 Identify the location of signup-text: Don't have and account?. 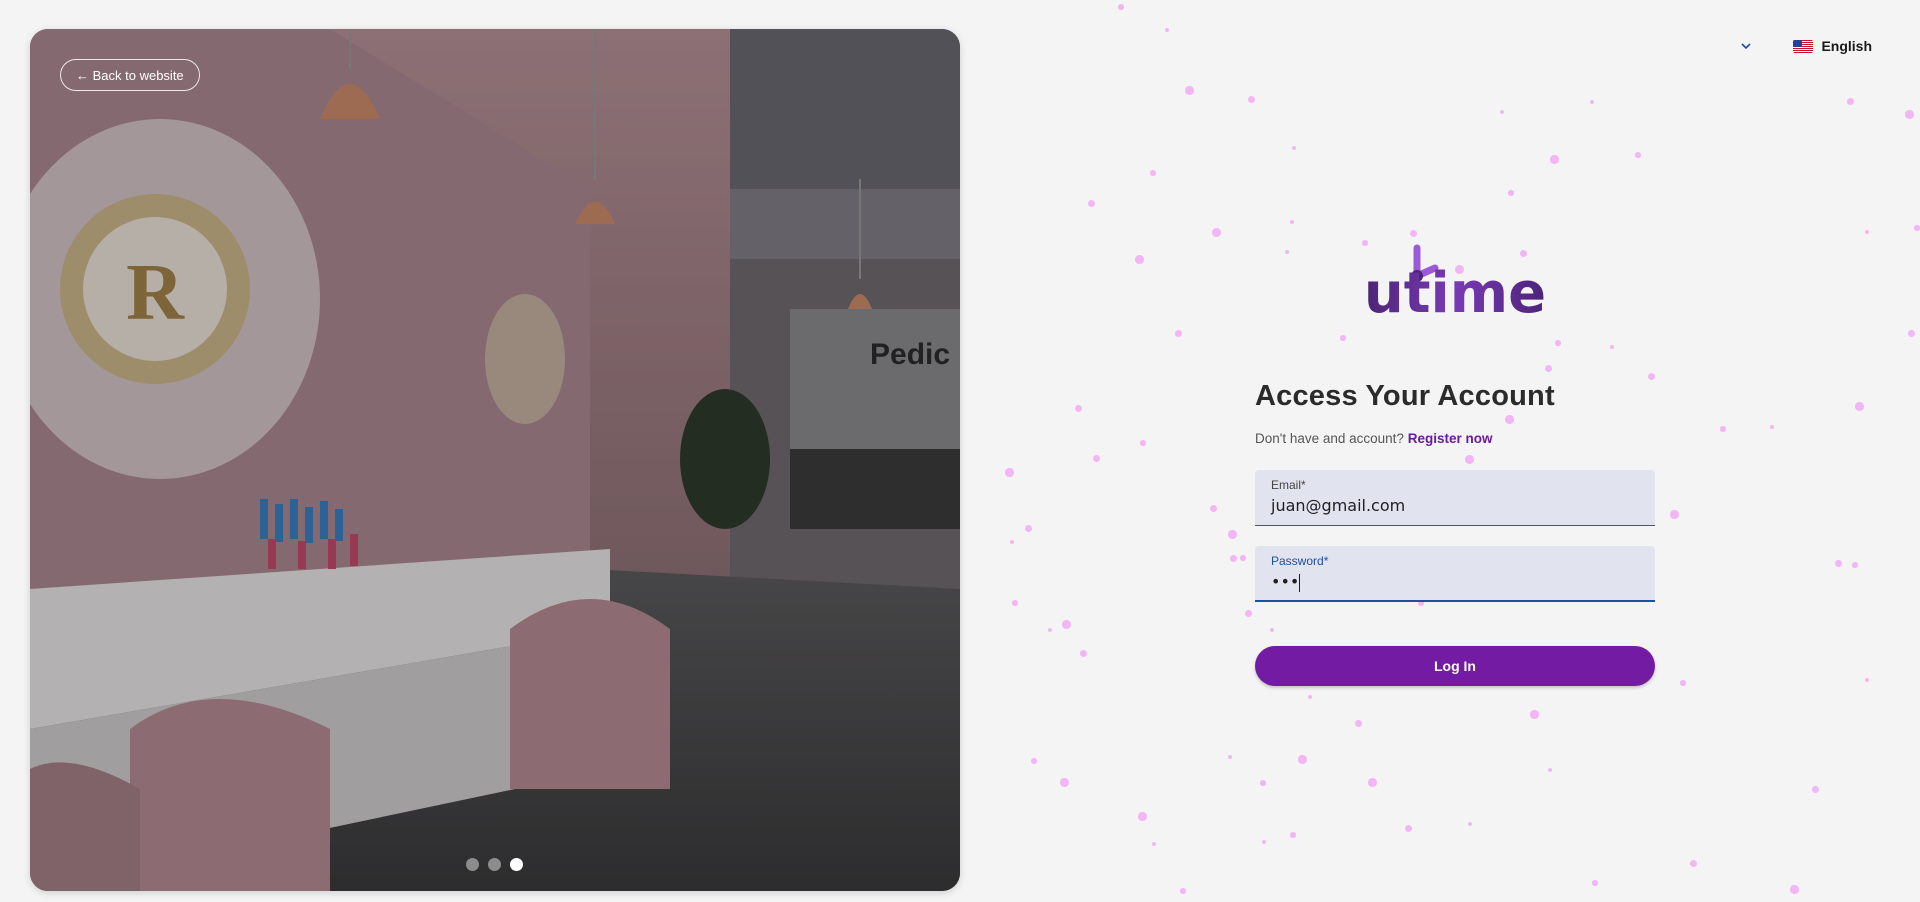
(1329, 438).